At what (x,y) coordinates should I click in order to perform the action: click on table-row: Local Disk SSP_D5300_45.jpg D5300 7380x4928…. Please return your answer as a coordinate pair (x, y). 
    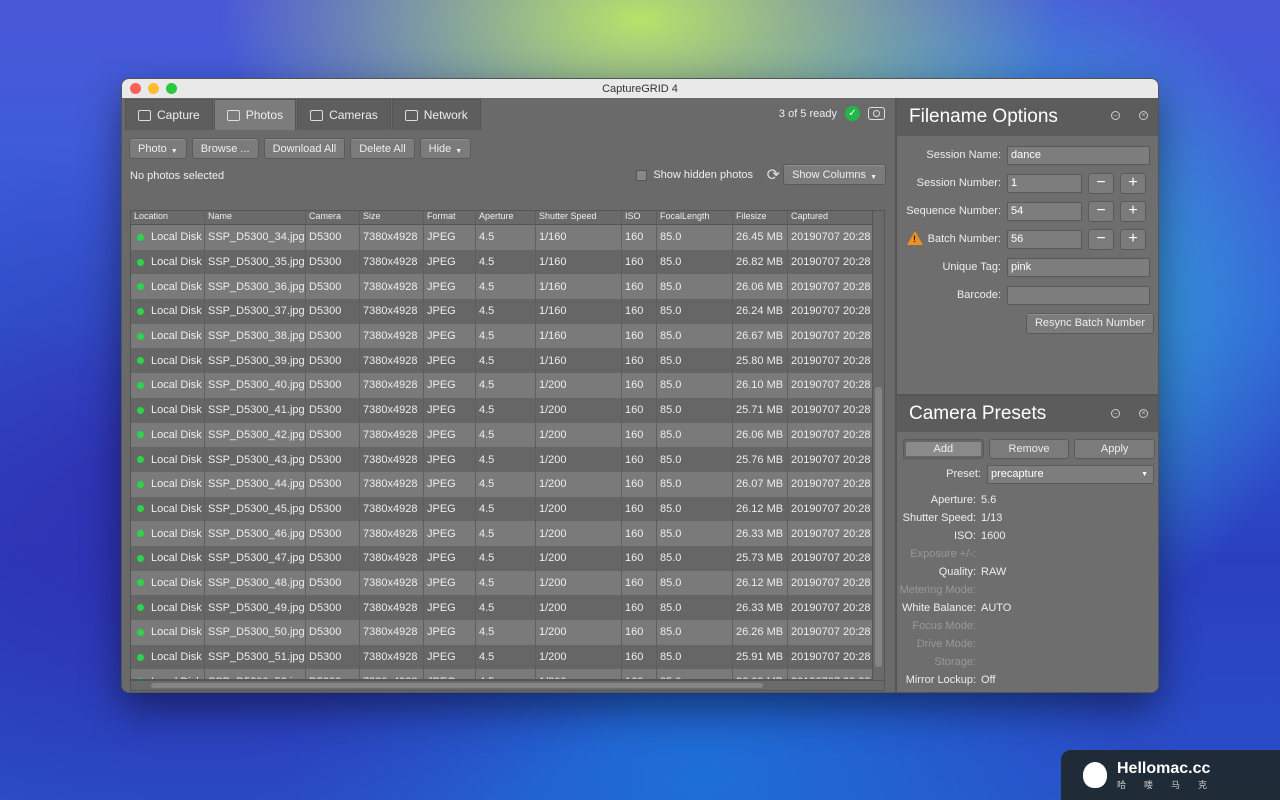
    Looking at the image, I should click on (502, 509).